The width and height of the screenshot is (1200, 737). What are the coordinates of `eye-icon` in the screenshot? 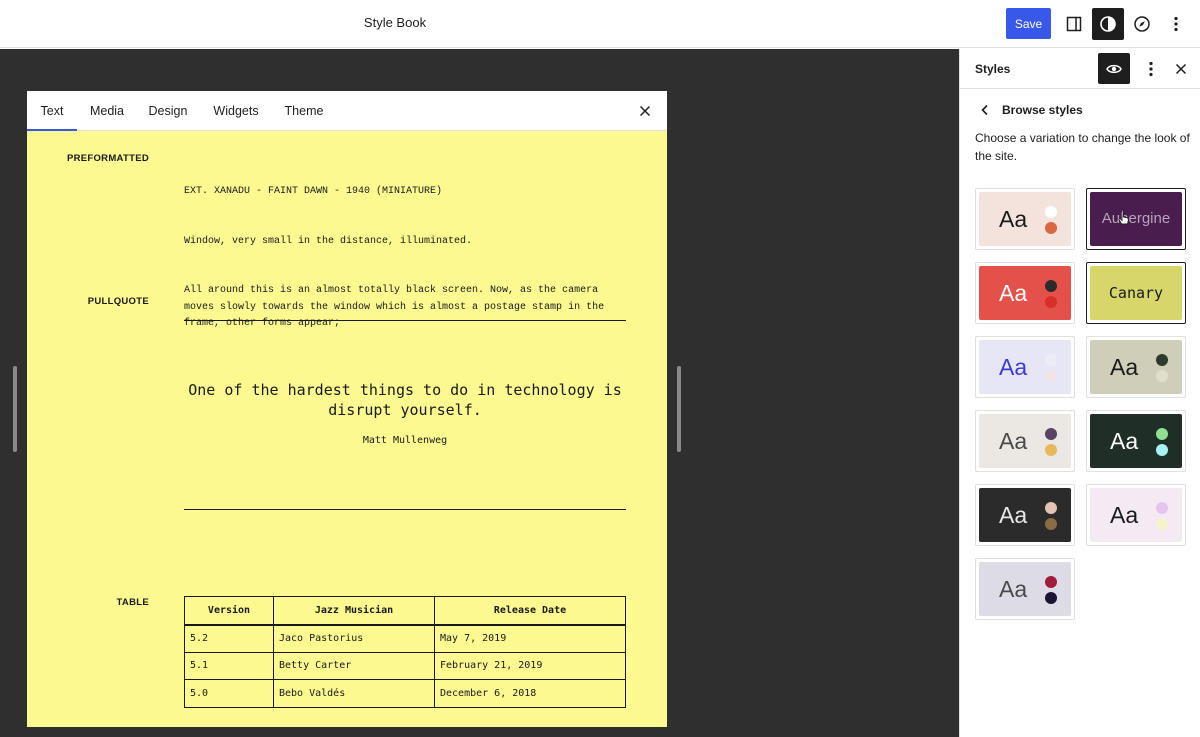 It's located at (1114, 68).